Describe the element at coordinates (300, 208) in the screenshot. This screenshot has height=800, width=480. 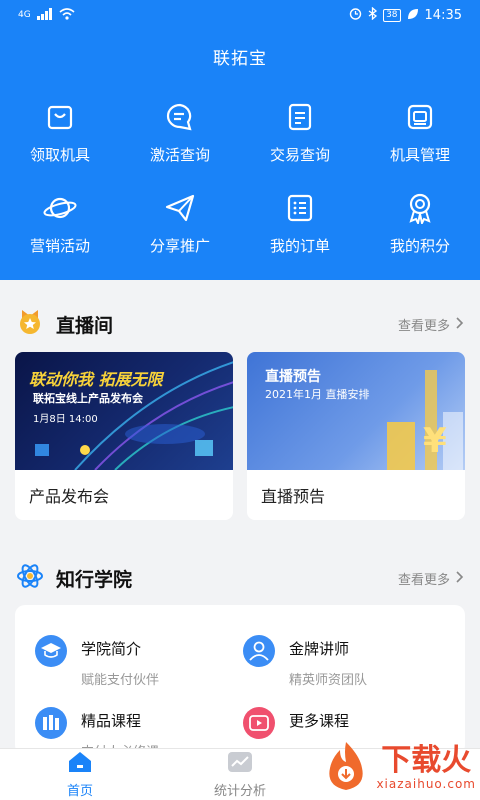
I see `list-icon` at that location.